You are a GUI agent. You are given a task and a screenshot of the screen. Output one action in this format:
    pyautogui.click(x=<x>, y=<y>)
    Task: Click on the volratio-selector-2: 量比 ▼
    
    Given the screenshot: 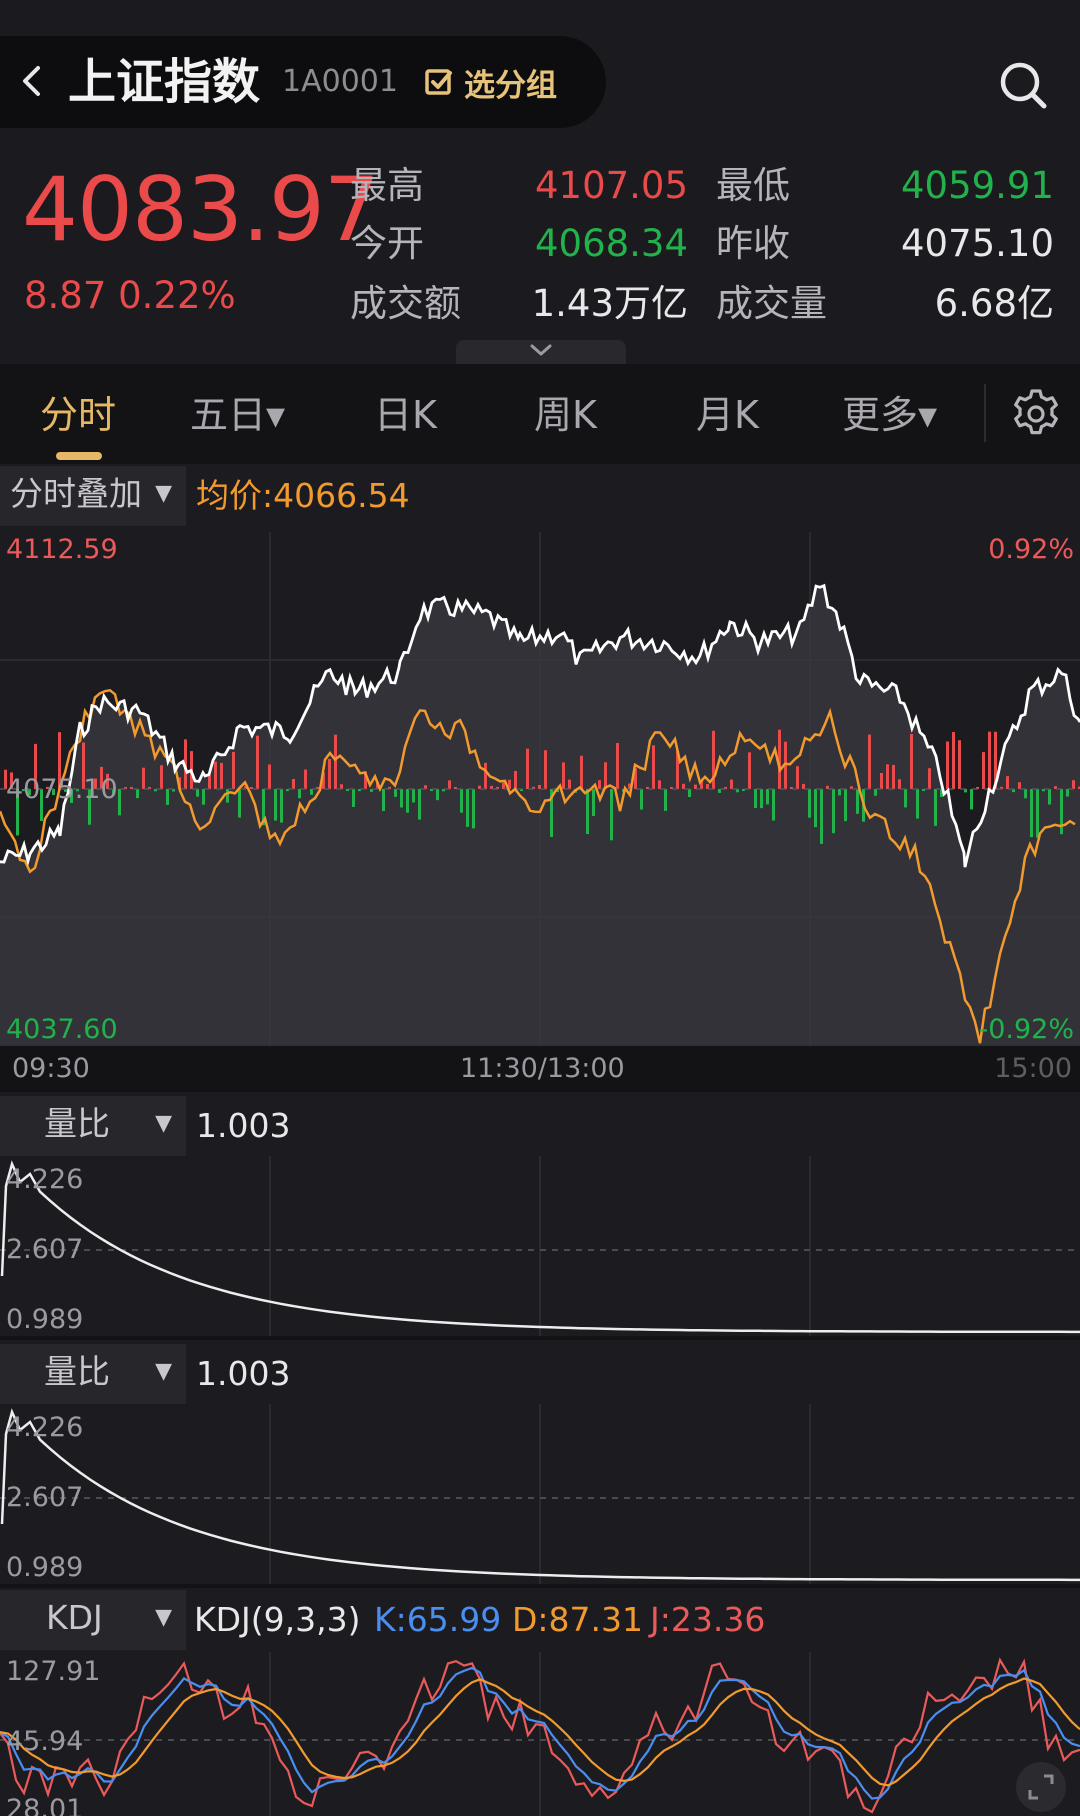 What is the action you would take?
    pyautogui.click(x=93, y=1374)
    